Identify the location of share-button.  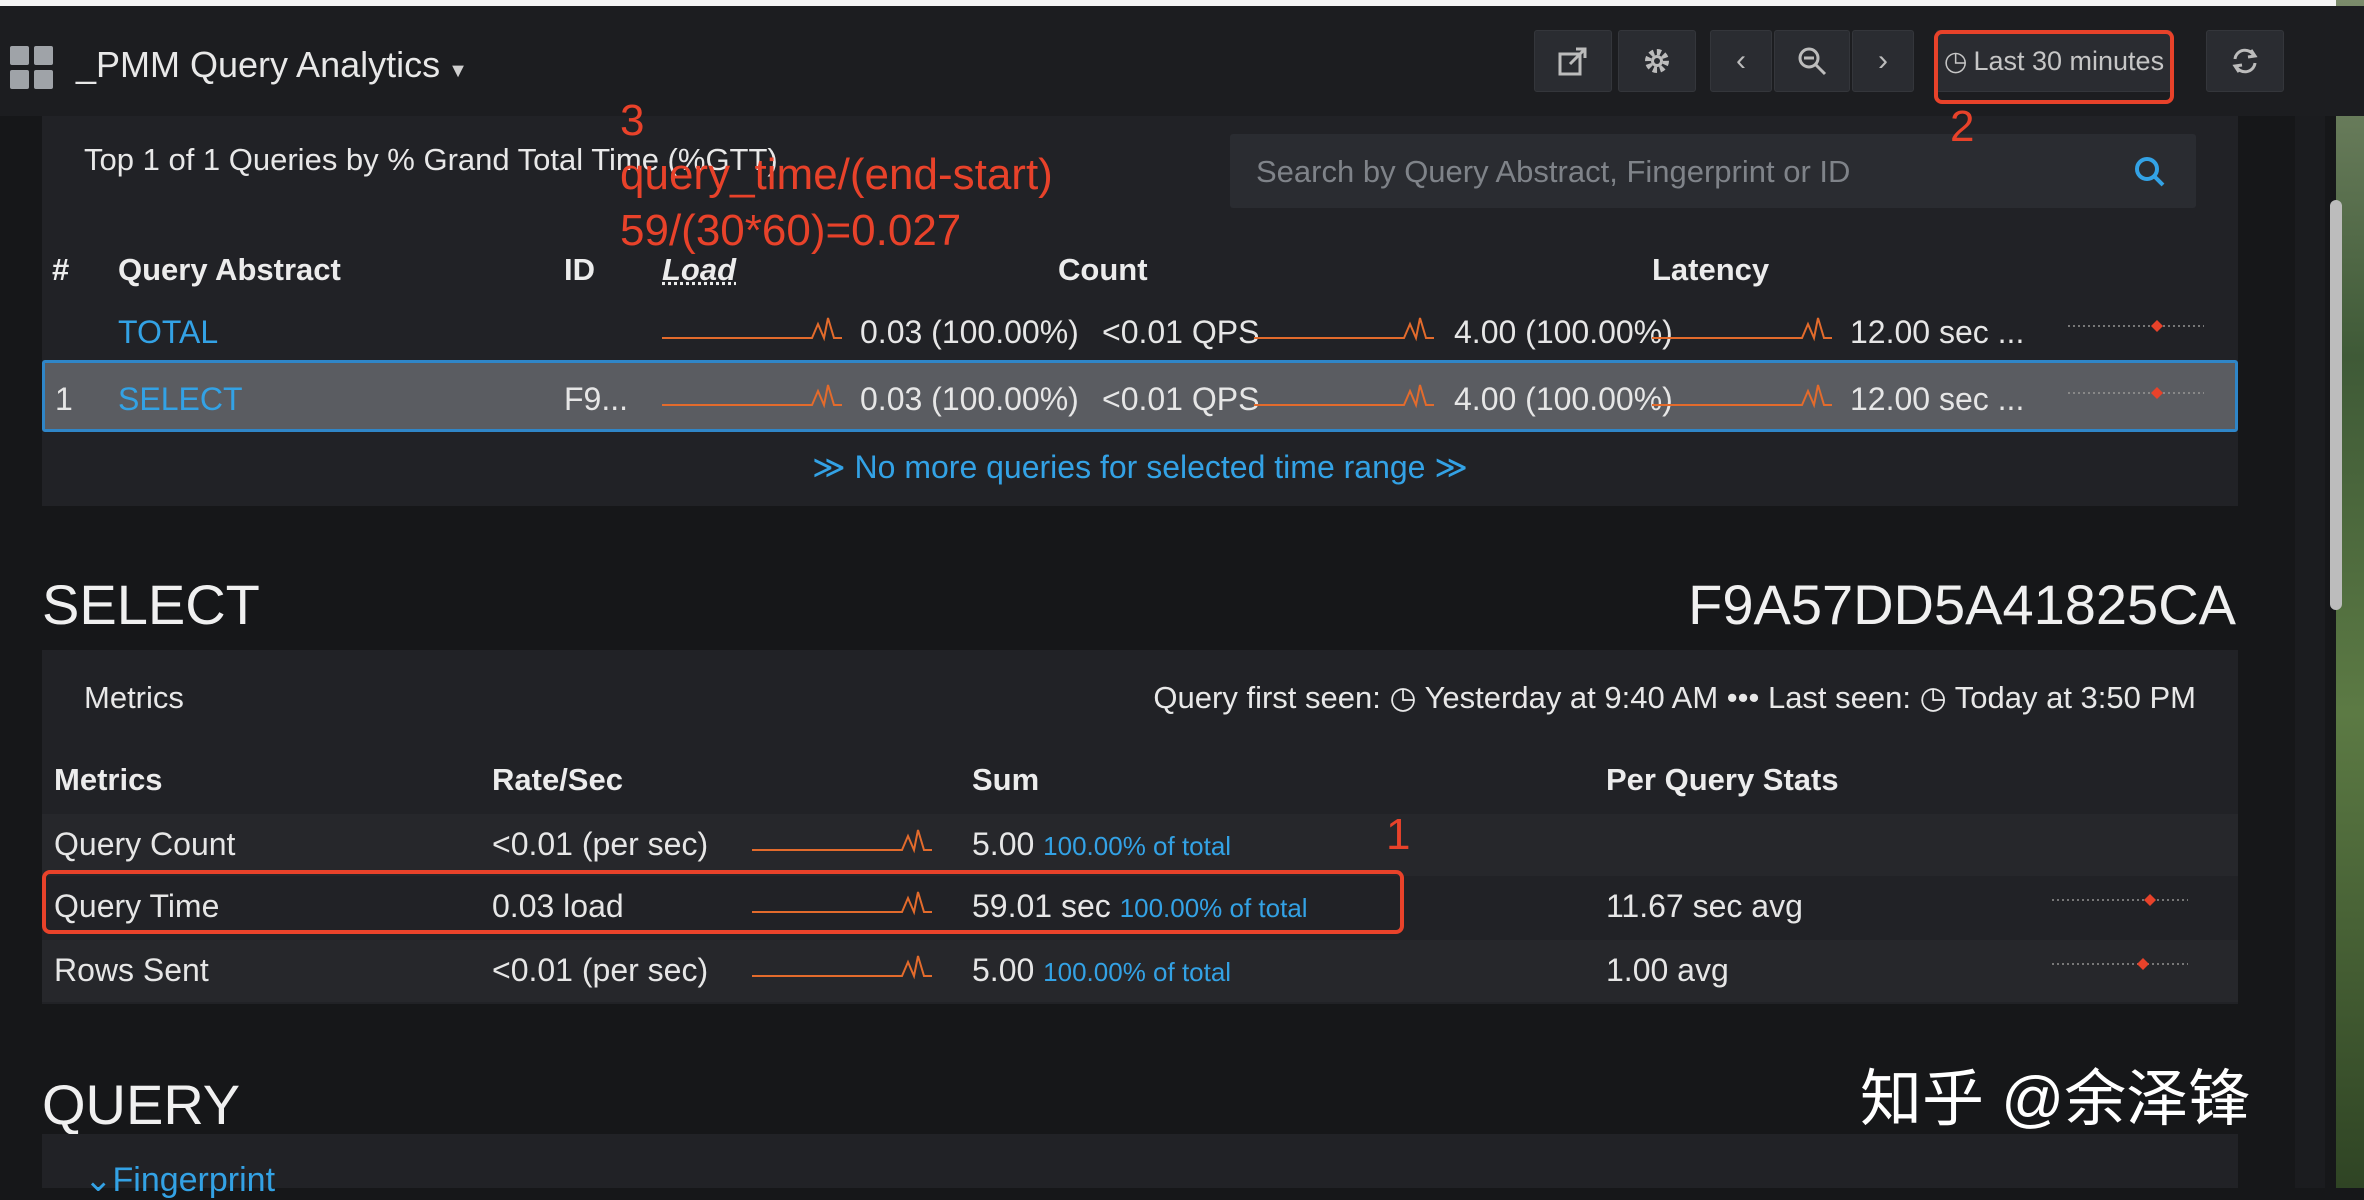
(1573, 61).